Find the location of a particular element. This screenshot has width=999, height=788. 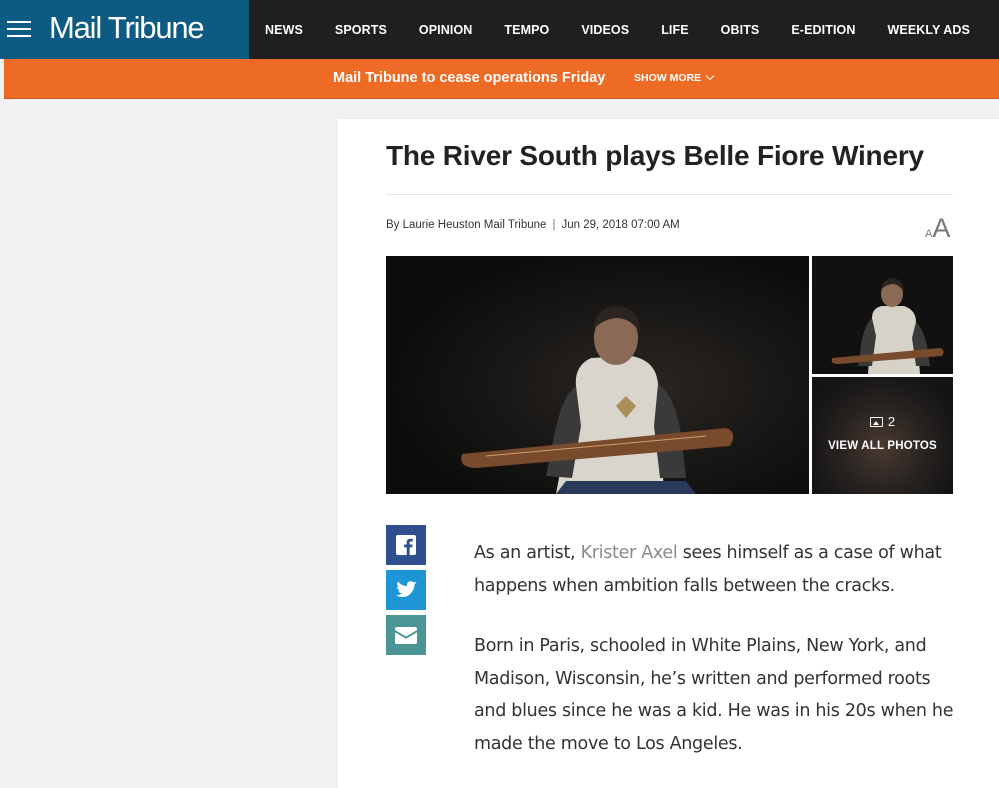

paragraph-text-start: As an artist, is located at coordinates (527, 553).